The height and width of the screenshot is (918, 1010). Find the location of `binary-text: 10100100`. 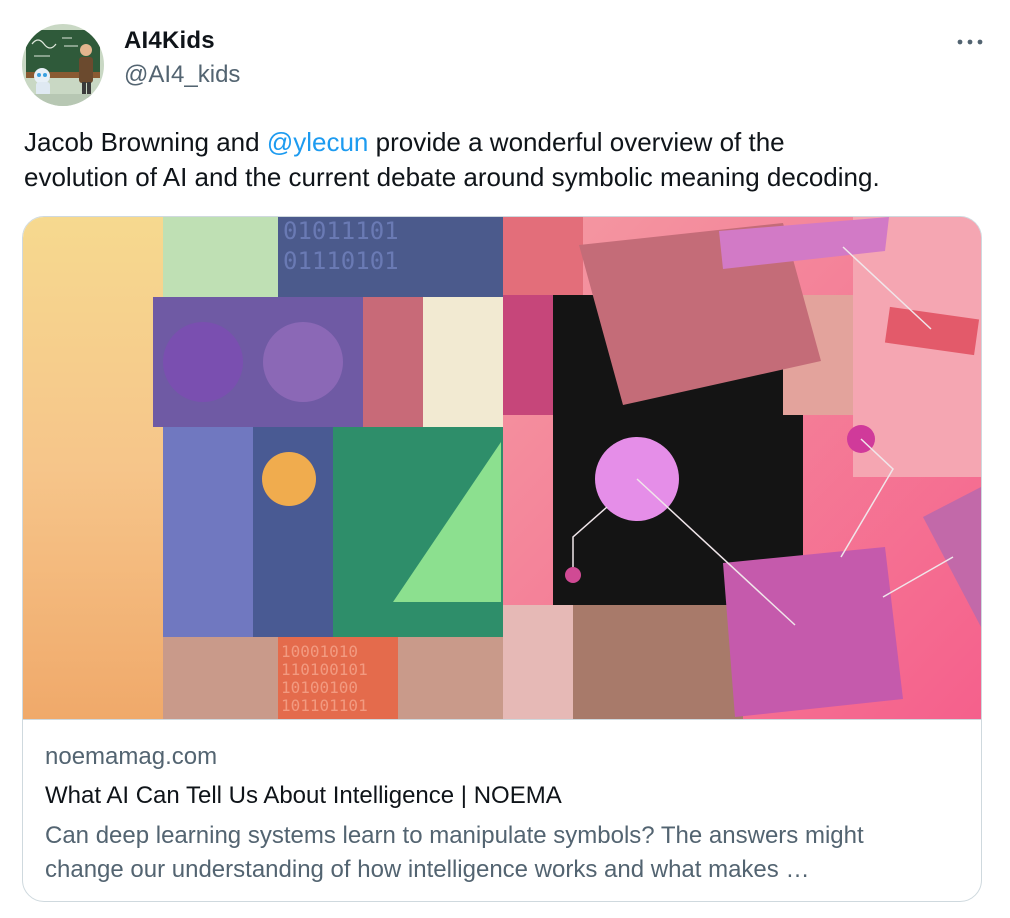

binary-text: 10100100 is located at coordinates (319, 687).